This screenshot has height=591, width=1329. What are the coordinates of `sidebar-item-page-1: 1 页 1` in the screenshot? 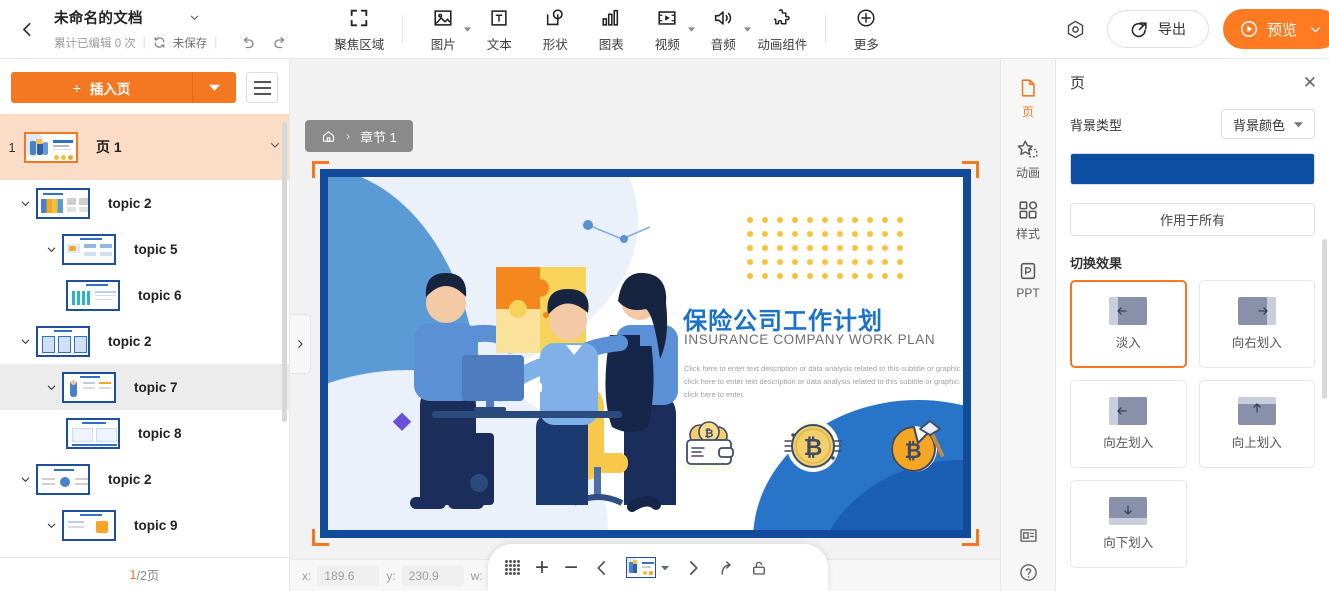 It's located at (144, 147).